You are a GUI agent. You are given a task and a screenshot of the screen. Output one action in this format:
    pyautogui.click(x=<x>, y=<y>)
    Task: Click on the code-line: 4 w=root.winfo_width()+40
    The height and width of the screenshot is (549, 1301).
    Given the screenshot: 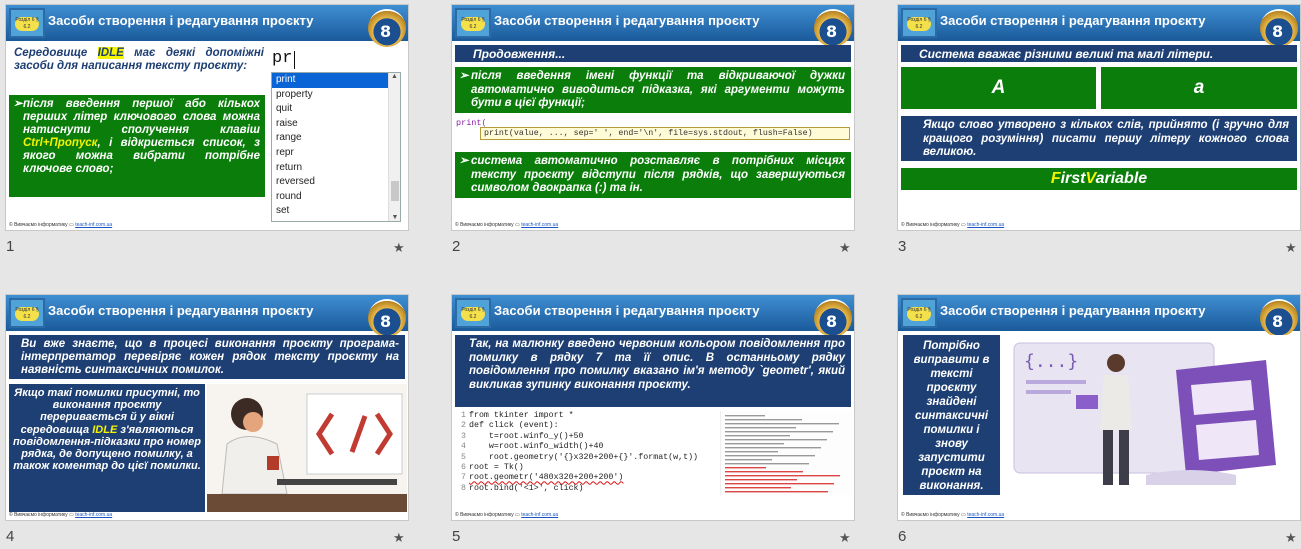 What is the action you would take?
    pyautogui.click(x=586, y=447)
    